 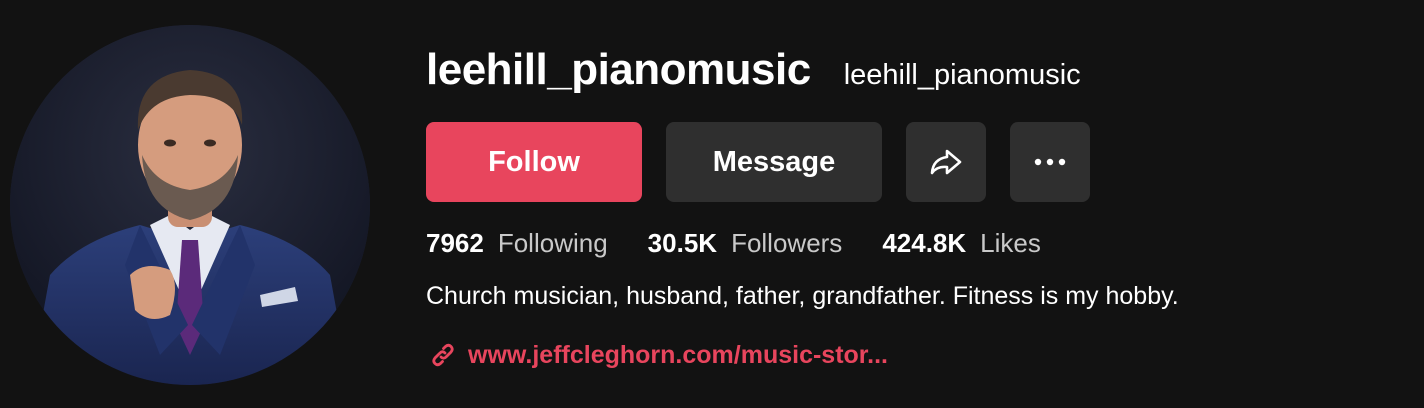 I want to click on action-buttons: Follow Message, so click(x=758, y=162).